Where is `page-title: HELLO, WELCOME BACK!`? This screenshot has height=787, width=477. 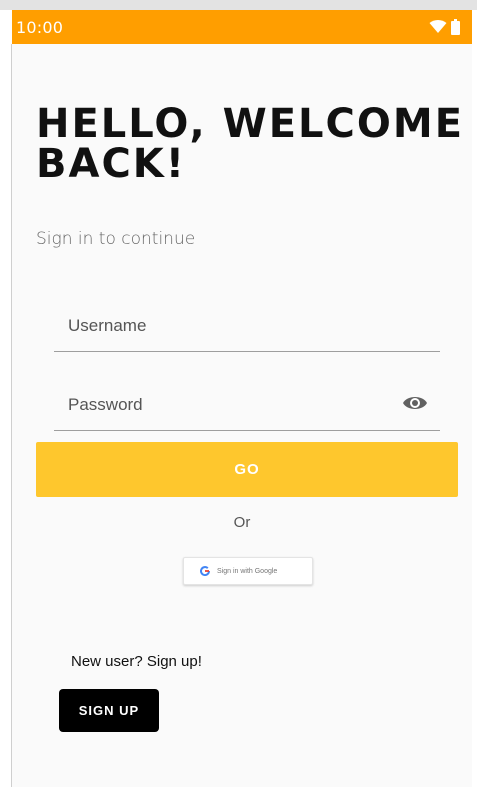
page-title: HELLO, WELCOME BACK! is located at coordinates (250, 144).